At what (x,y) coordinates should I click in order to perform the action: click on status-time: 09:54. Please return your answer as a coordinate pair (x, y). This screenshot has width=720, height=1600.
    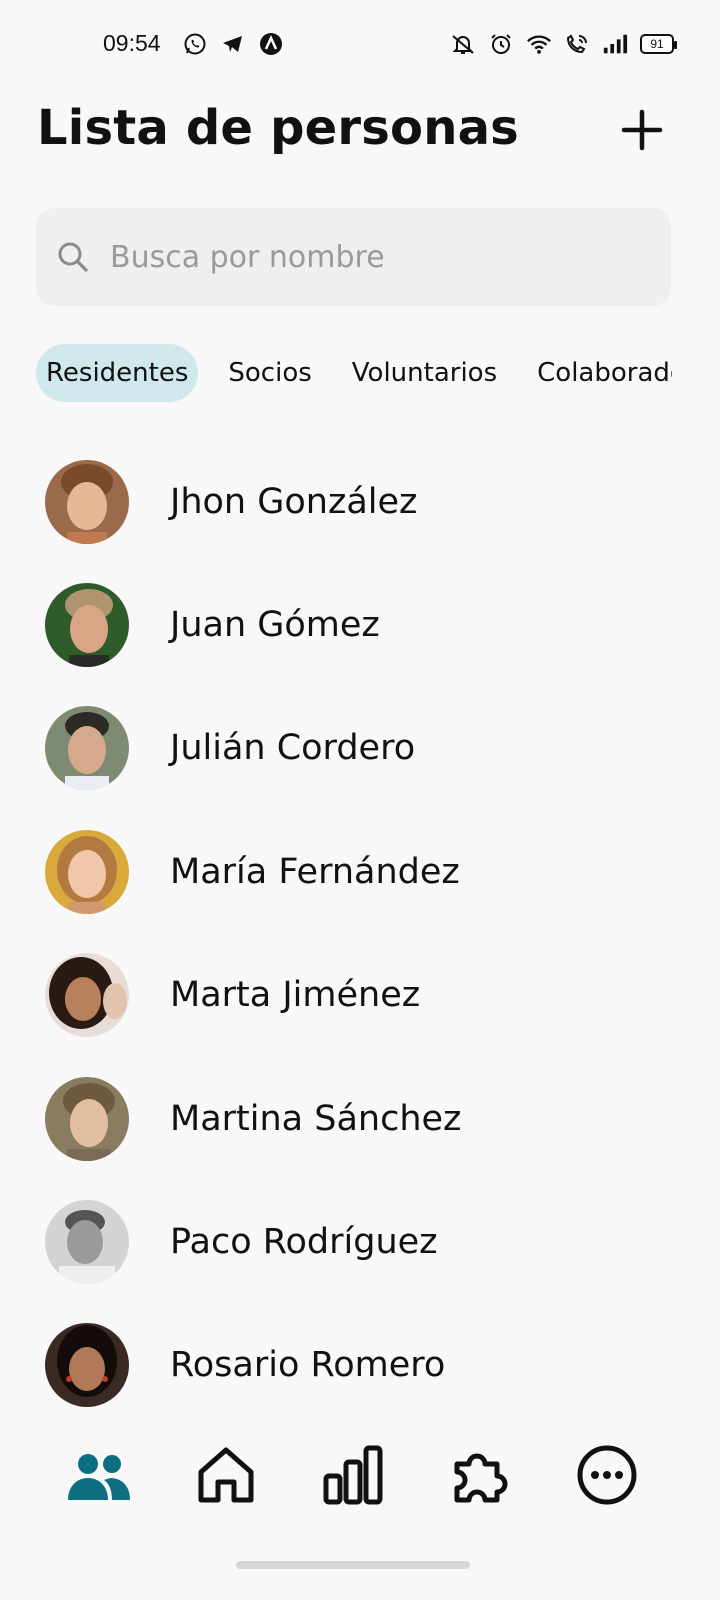
    Looking at the image, I should click on (132, 43).